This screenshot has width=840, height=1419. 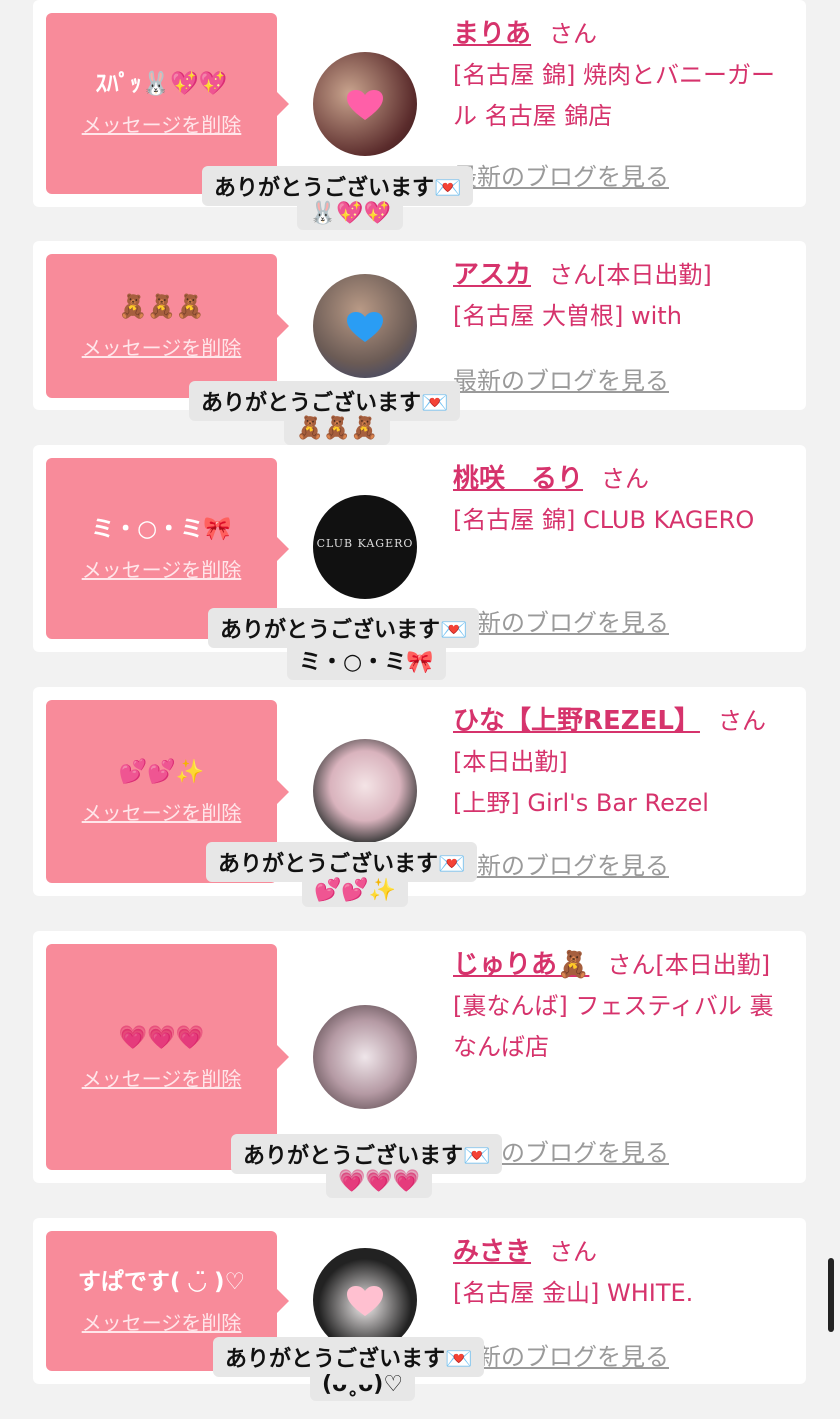 What do you see at coordinates (161, 529) in the screenshot?
I see `message-text: ミ・○・ミ🎀` at bounding box center [161, 529].